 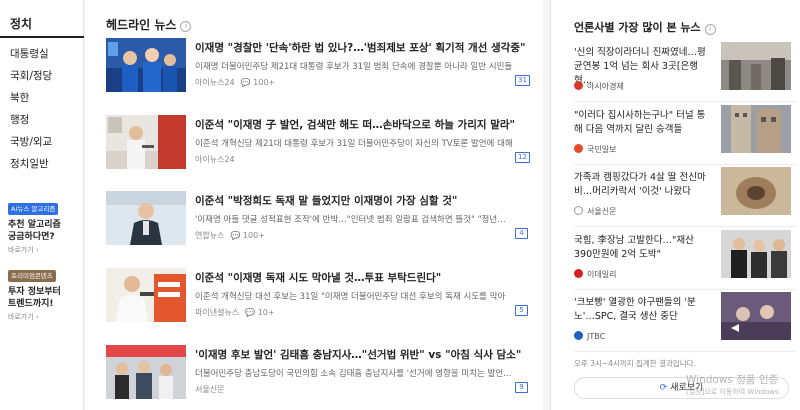 I want to click on ranking-title: 언론사별 가장 많이 본 뉴스 i, so click(x=645, y=27).